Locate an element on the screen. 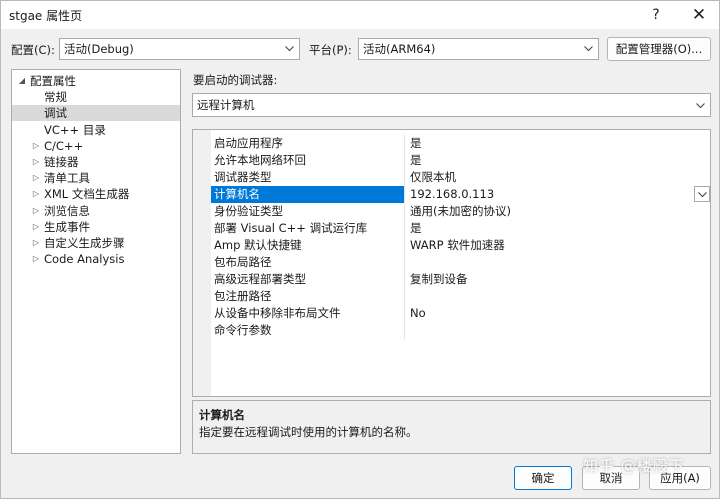  tree-item-c-cpp: ▷ C/C++ is located at coordinates (96, 146).